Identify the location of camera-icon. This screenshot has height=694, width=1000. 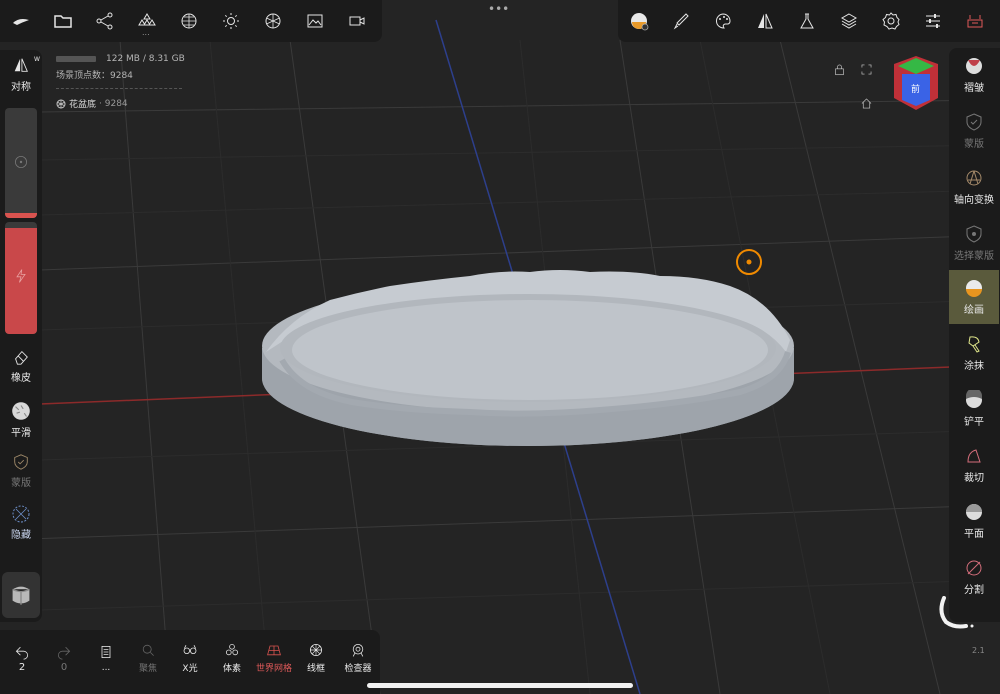
(357, 21).